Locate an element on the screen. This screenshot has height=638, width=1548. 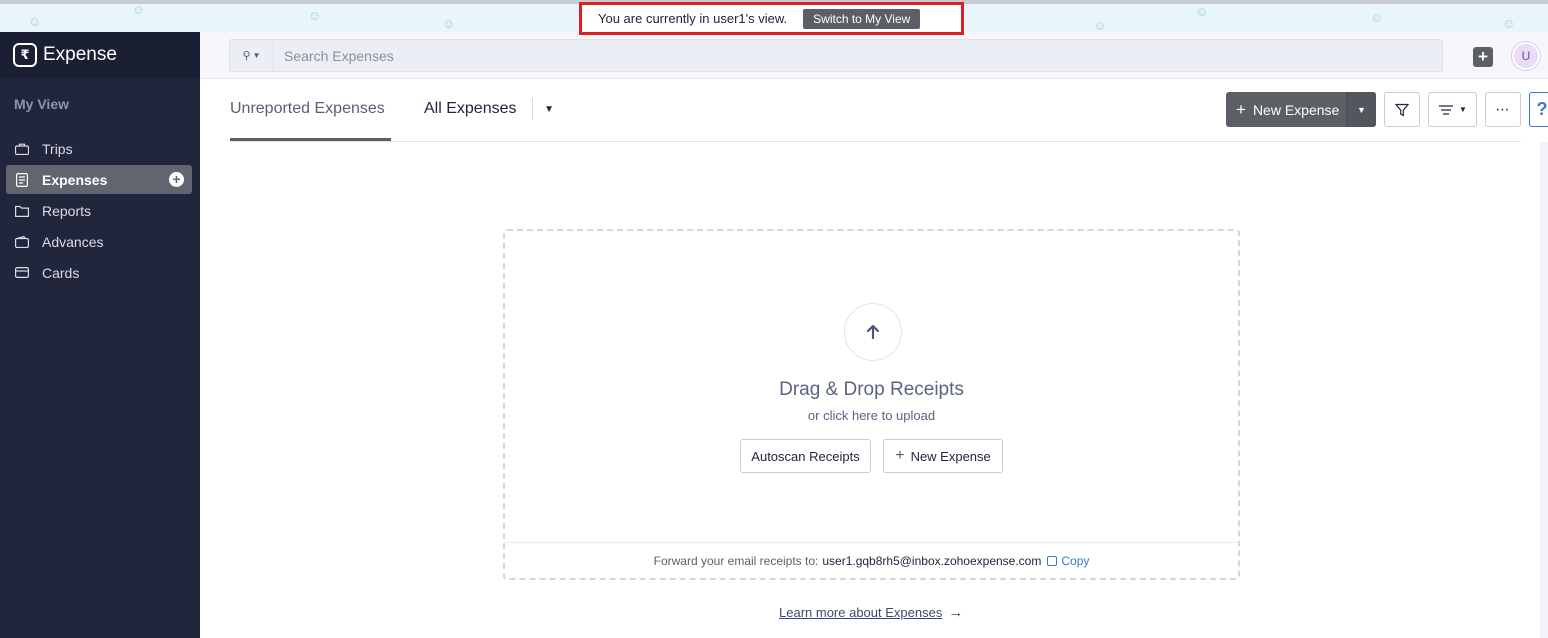
filter-icon is located at coordinates (1402, 110).